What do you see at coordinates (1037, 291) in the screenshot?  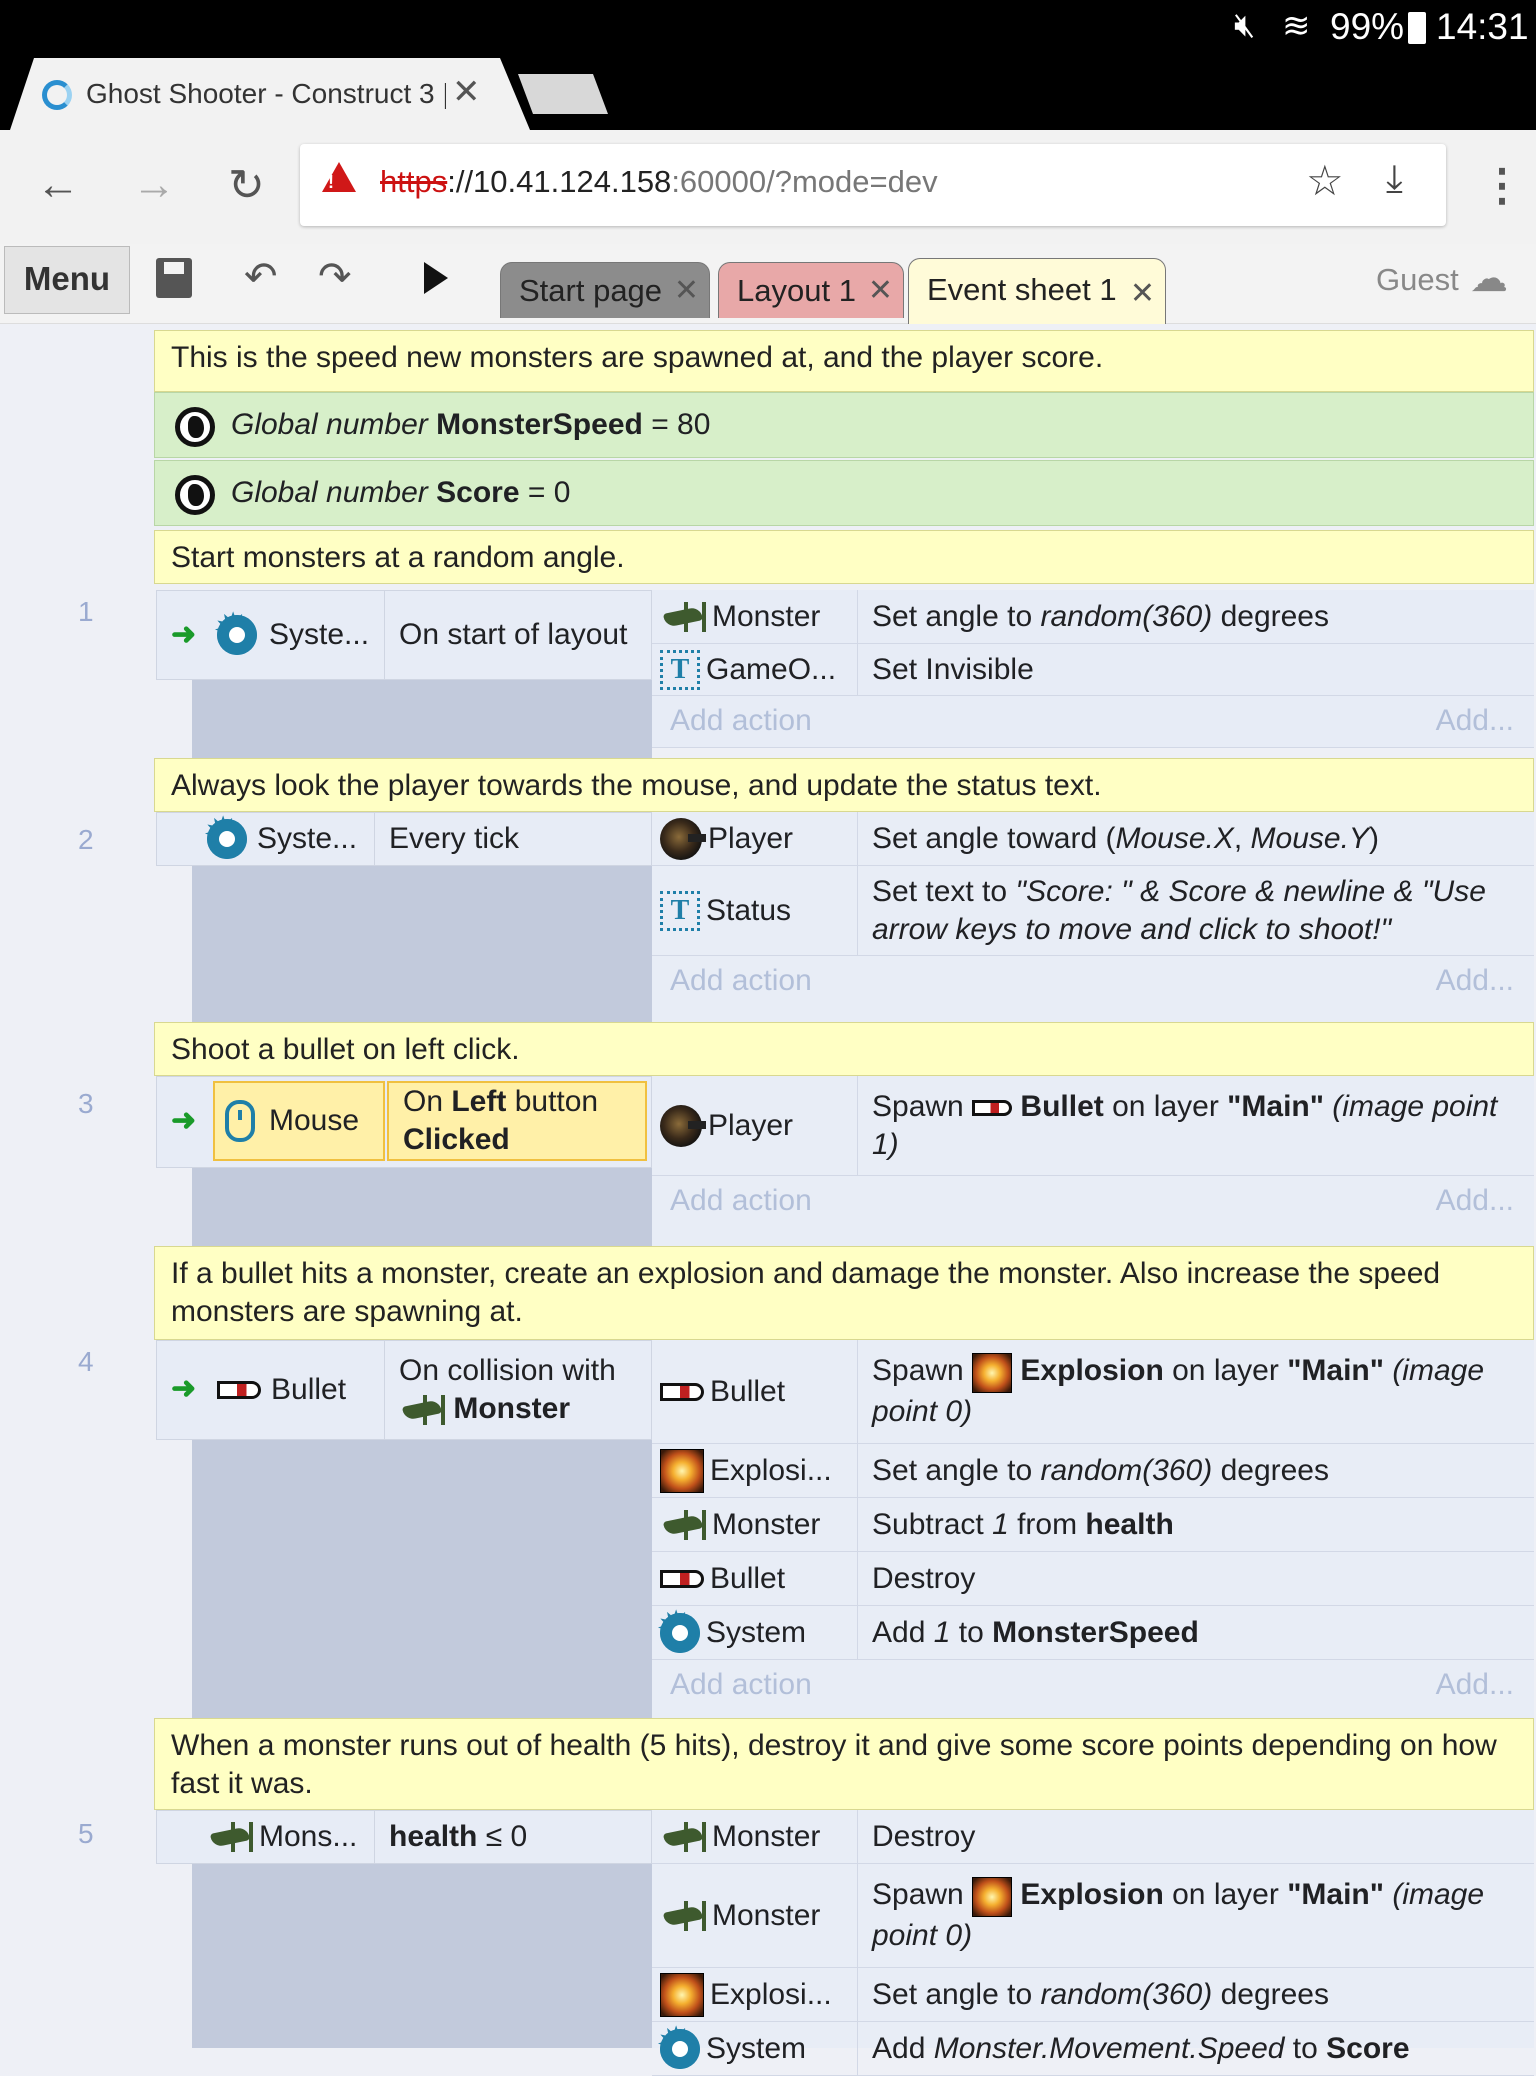 I see `tab-event-sheet-1: Event sheet 1 ✕` at bounding box center [1037, 291].